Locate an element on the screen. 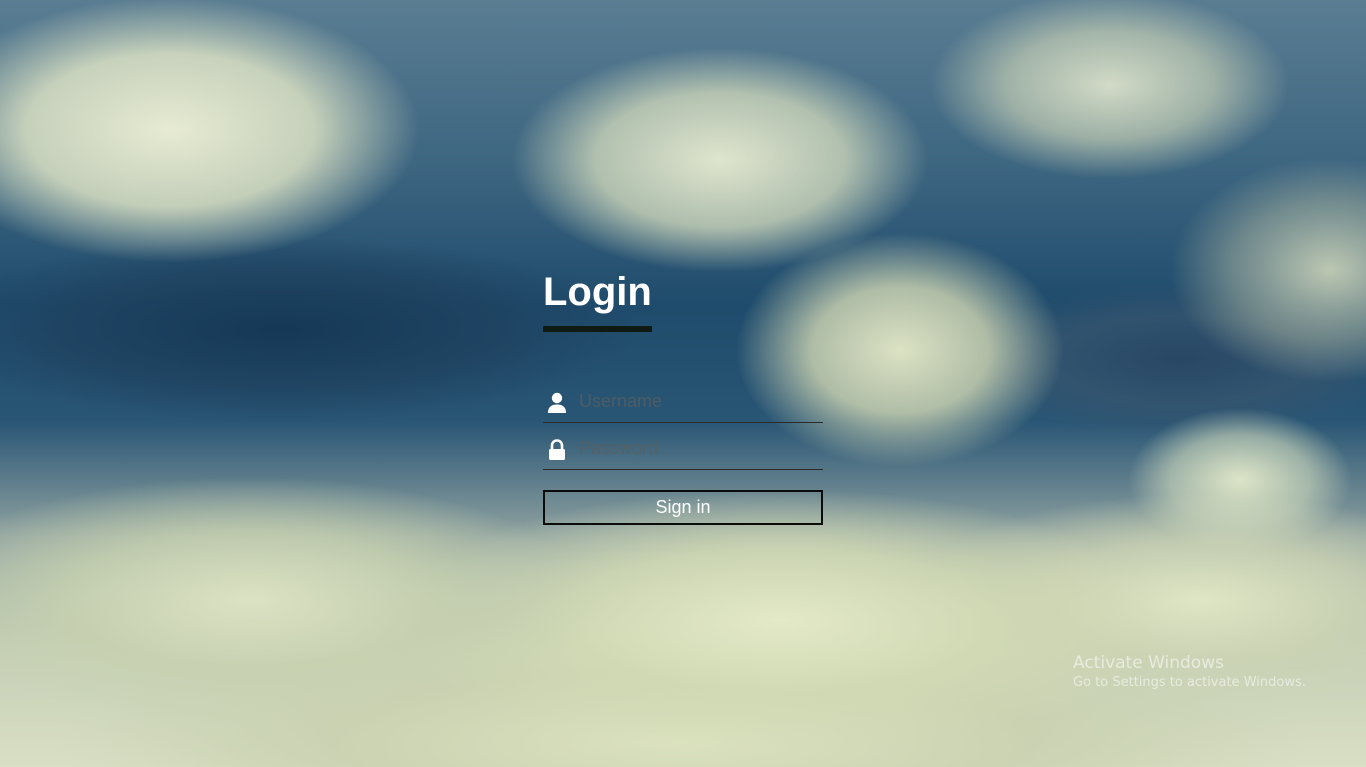 The width and height of the screenshot is (1366, 767). password-input is located at coordinates (696, 449).